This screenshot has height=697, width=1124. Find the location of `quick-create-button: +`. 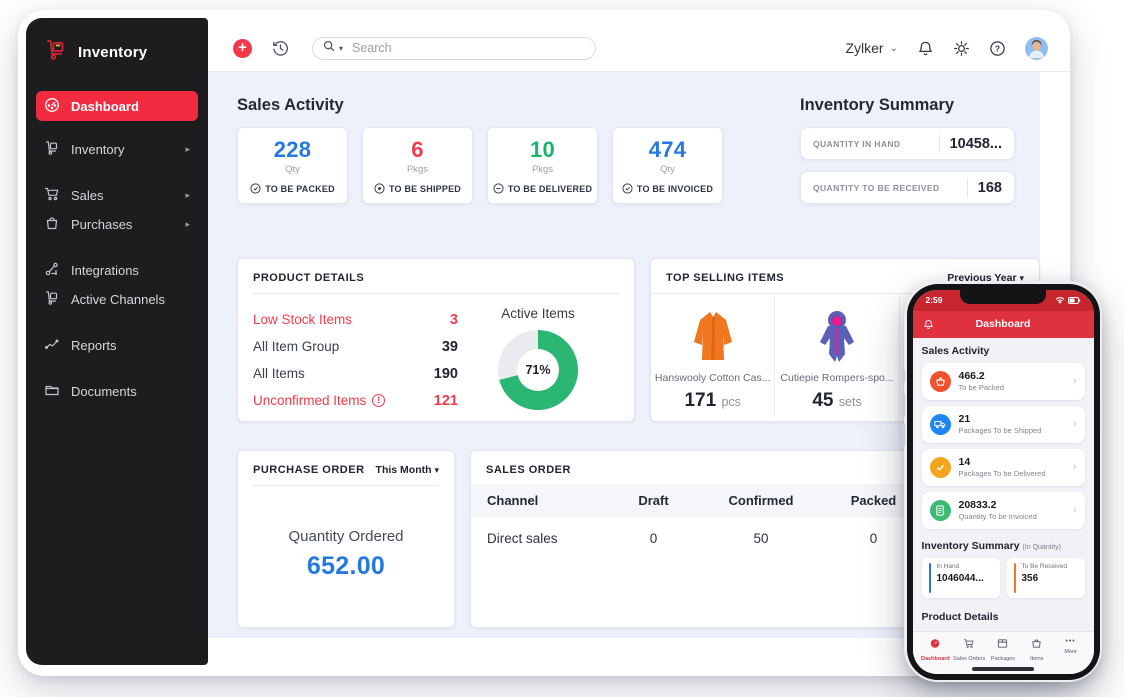

quick-create-button: + is located at coordinates (242, 48).